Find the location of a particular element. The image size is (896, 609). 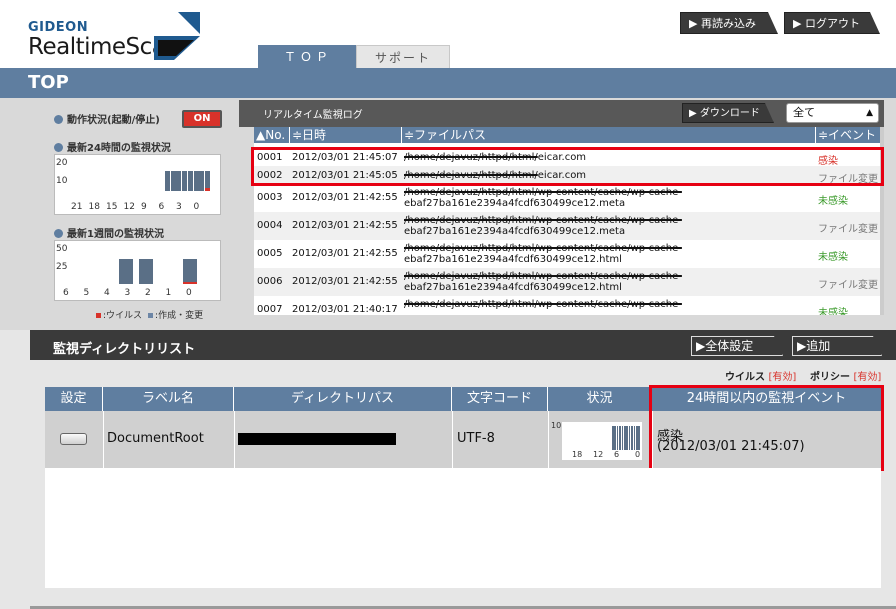

log-title: リアルタイム監視ログ is located at coordinates (313, 115).